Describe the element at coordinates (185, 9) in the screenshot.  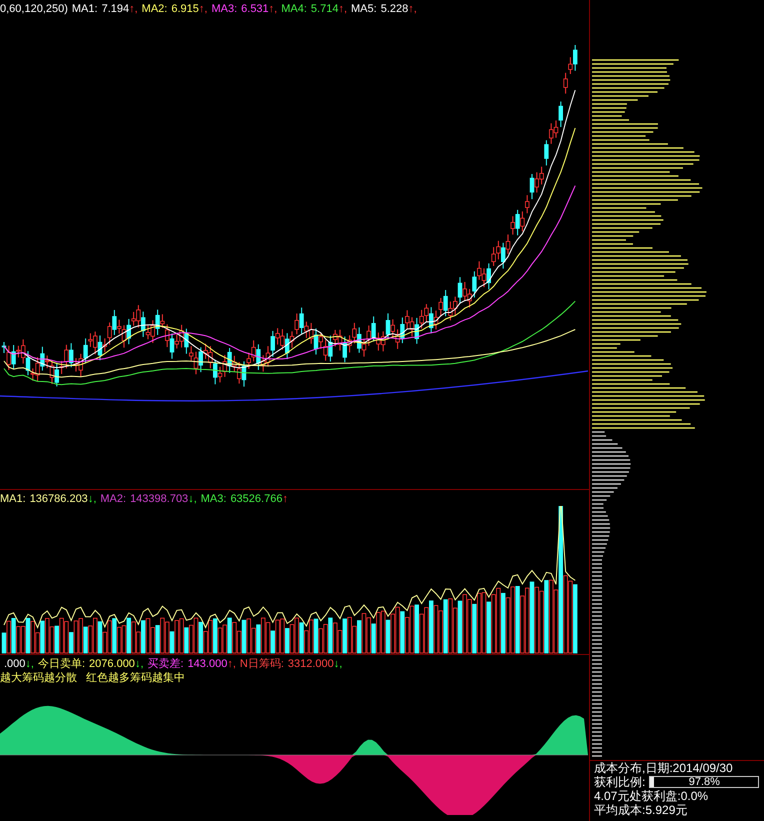
I see `legend-value: 6.915` at that location.